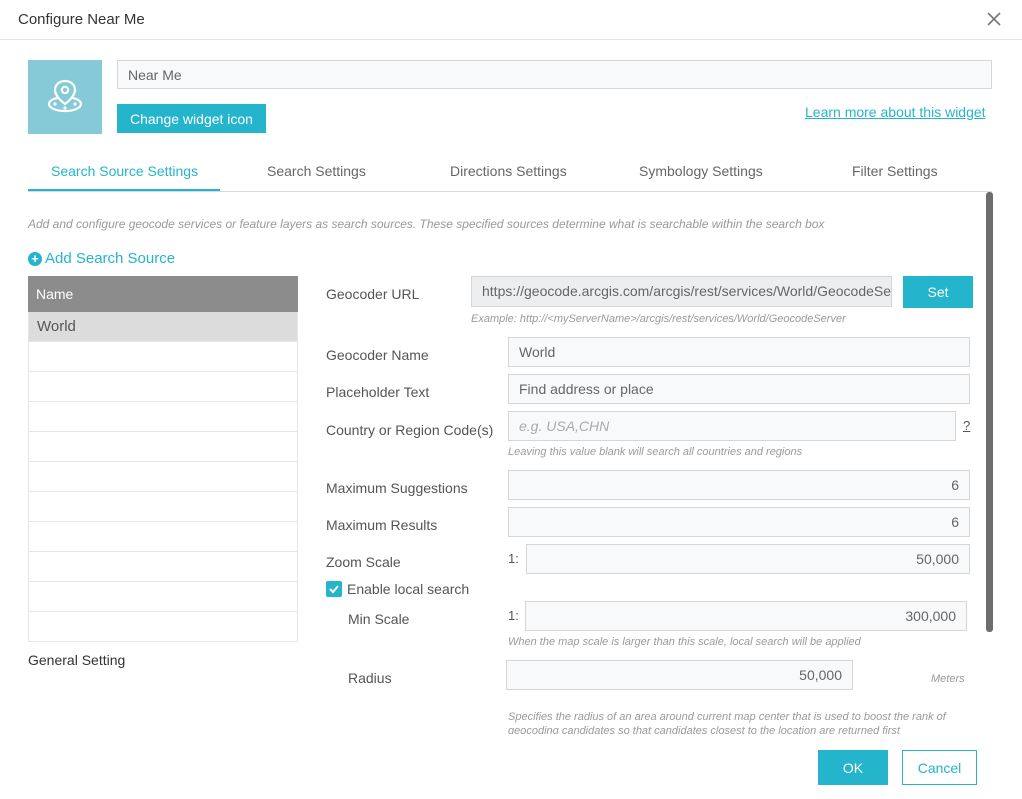 The image size is (1022, 799). I want to click on table-row: World, so click(163, 327).